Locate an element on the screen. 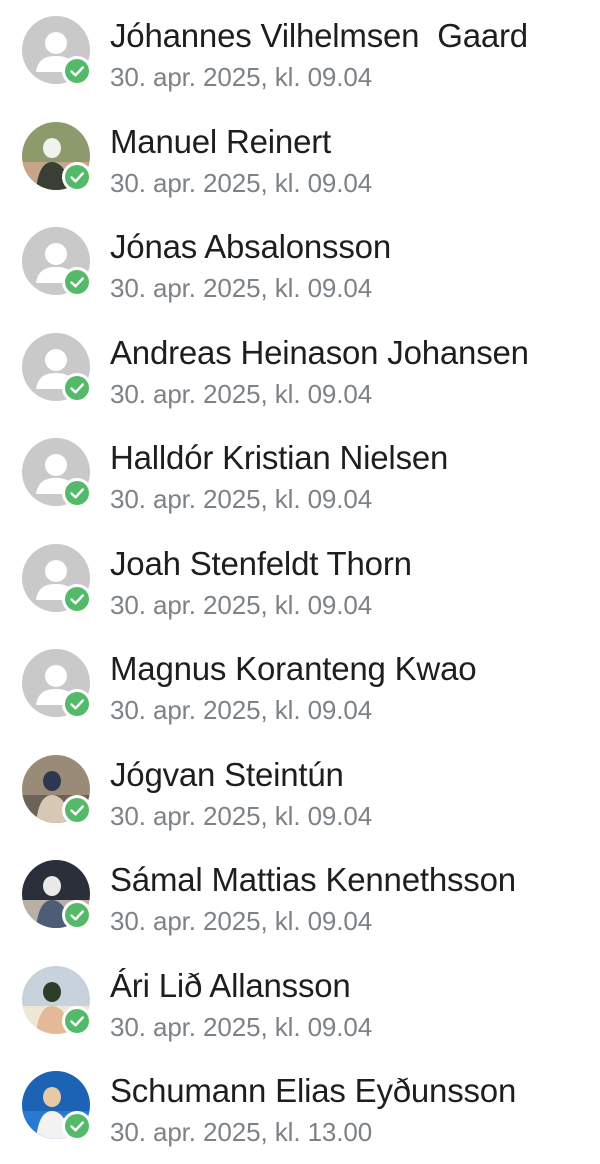 This screenshot has width=600, height=1164. list-item: Manuel Reinert 30. apr. 2025, kl. 09.04 is located at coordinates (300, 158).